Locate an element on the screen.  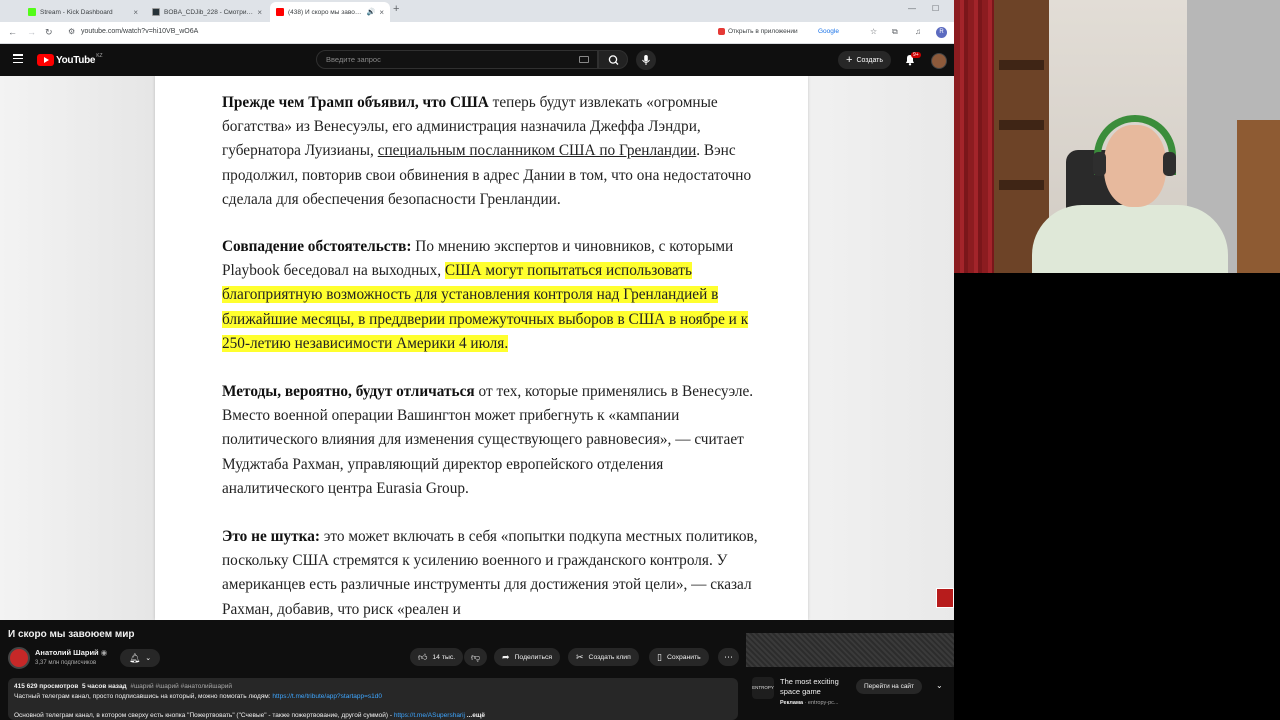
clip-button: ✂ Создать клип is located at coordinates (603, 657).